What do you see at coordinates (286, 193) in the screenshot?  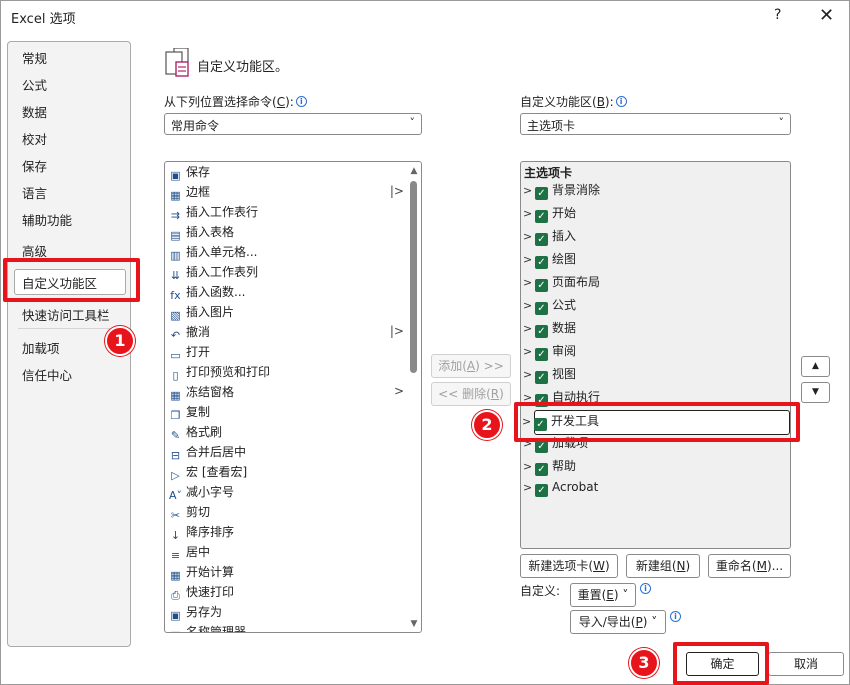 I see `list-item: ▦ 边框 |>` at bounding box center [286, 193].